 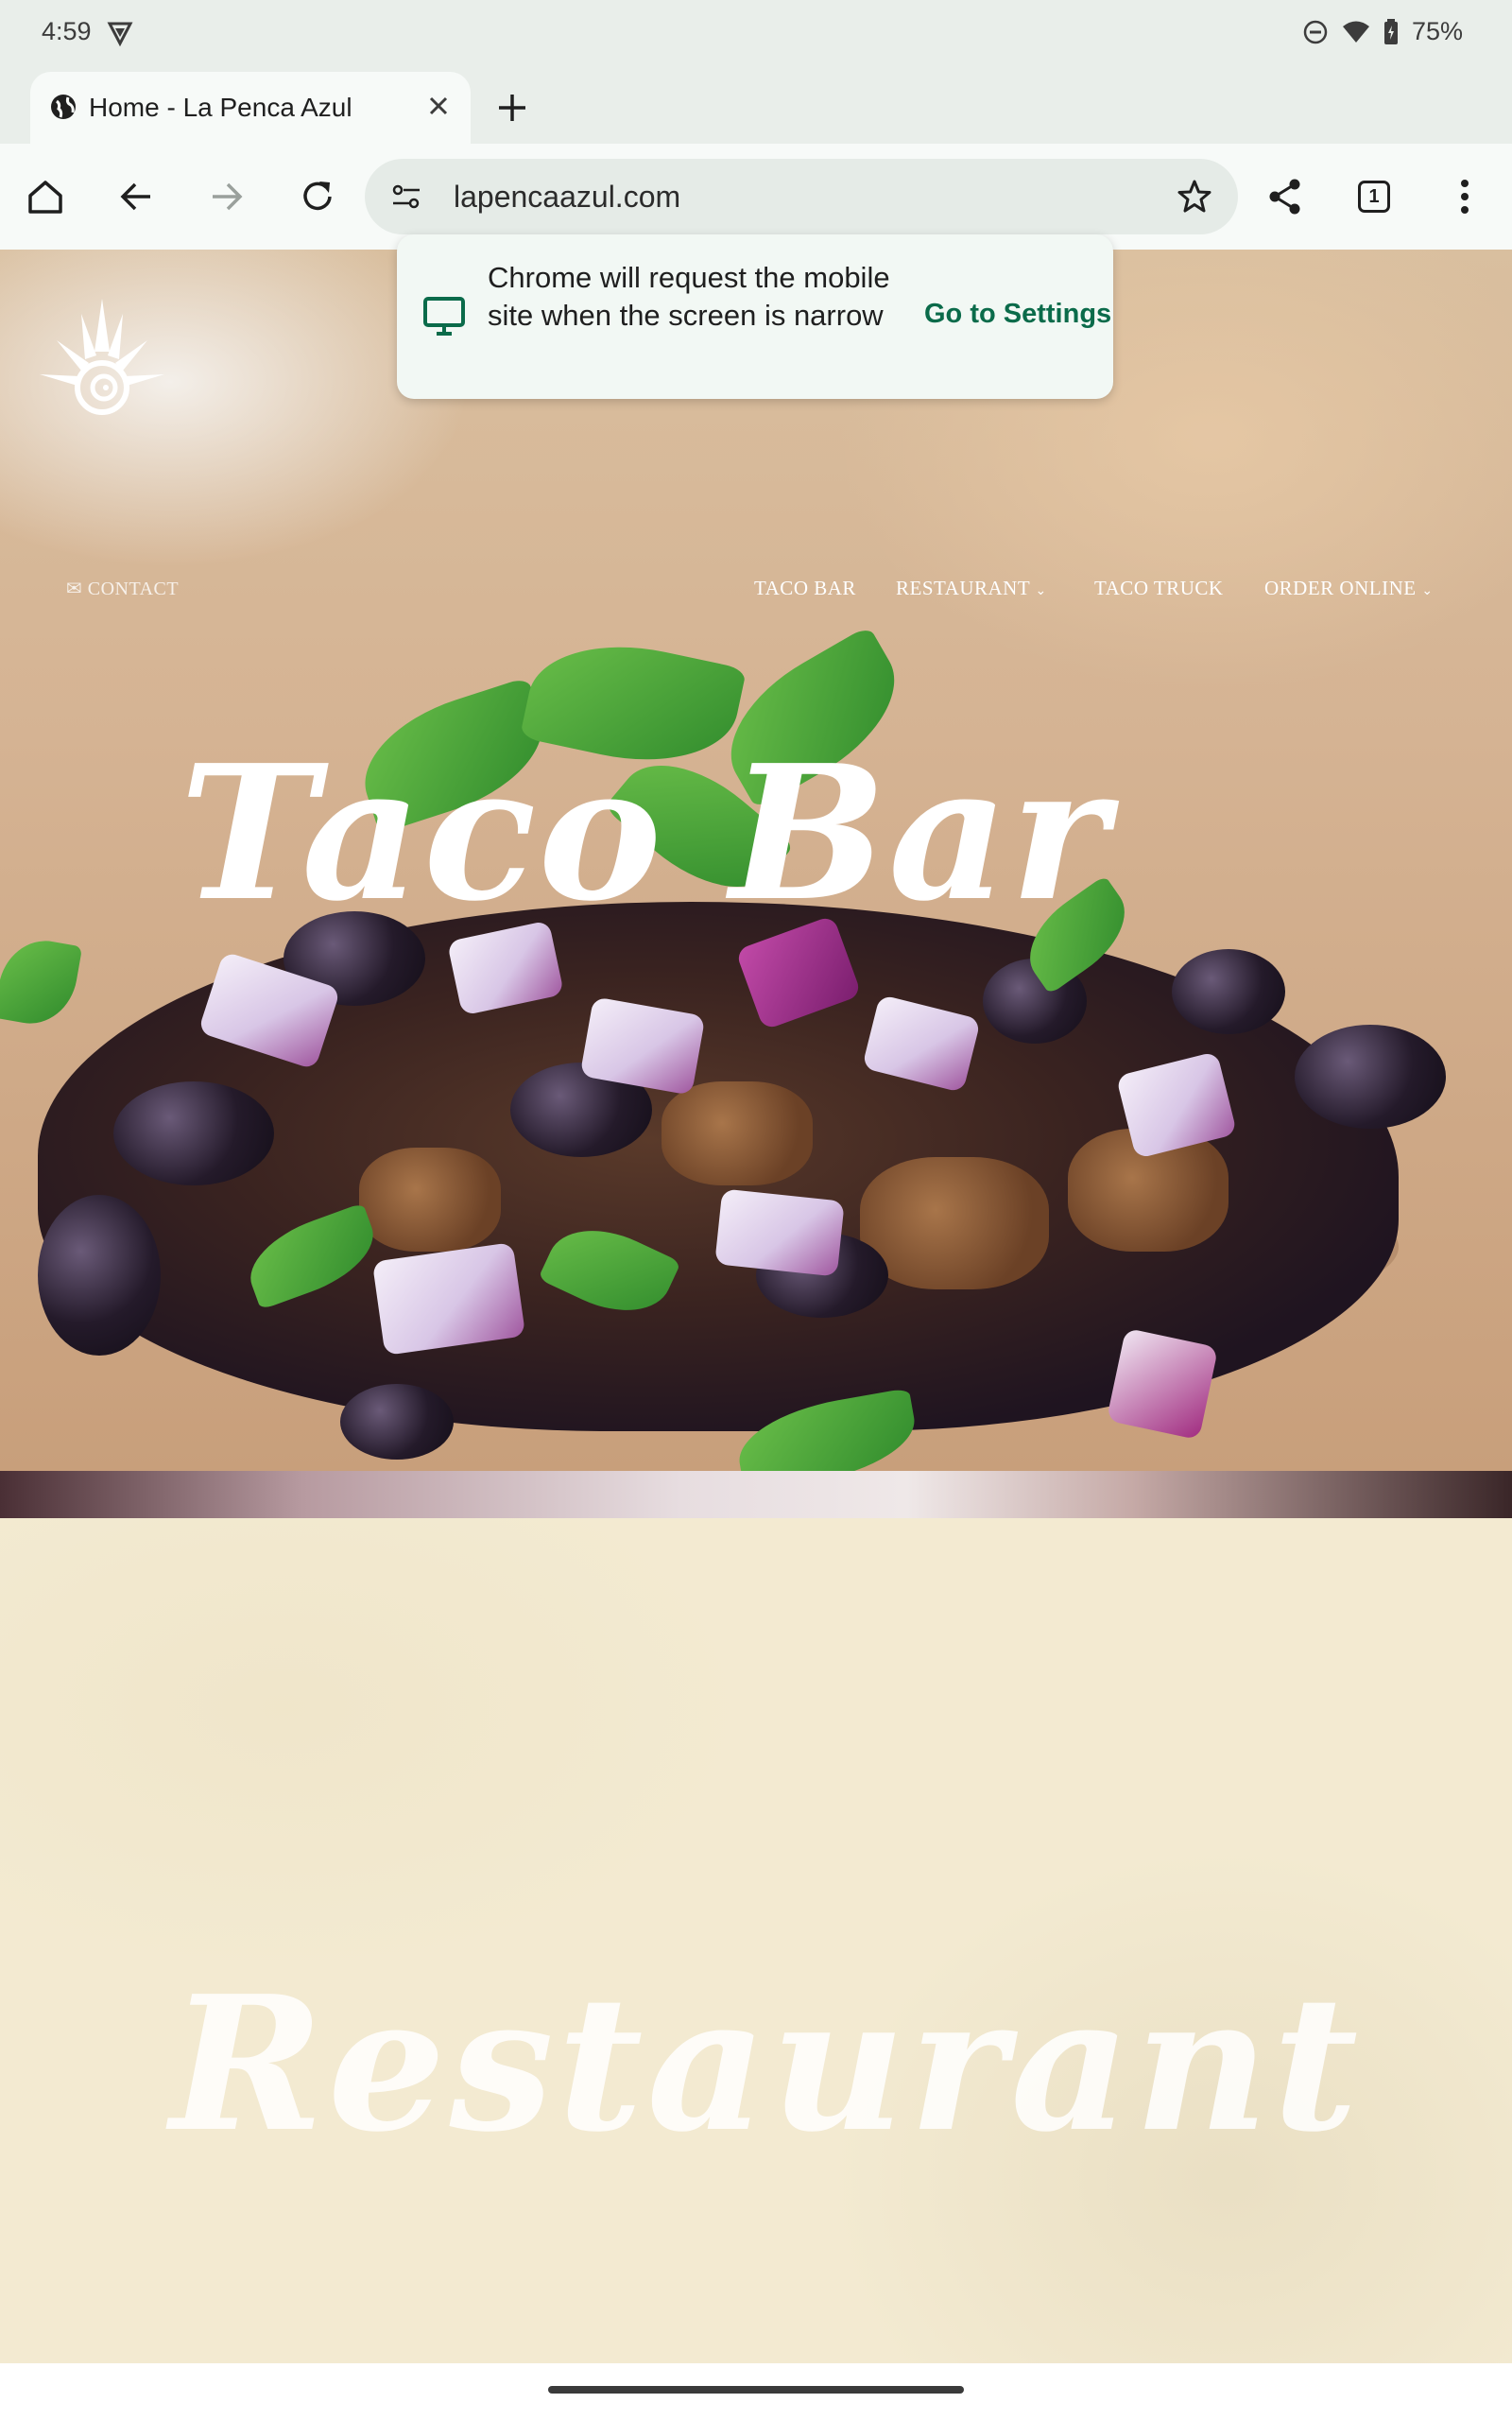 I want to click on navigation-bar, so click(x=756, y=2391).